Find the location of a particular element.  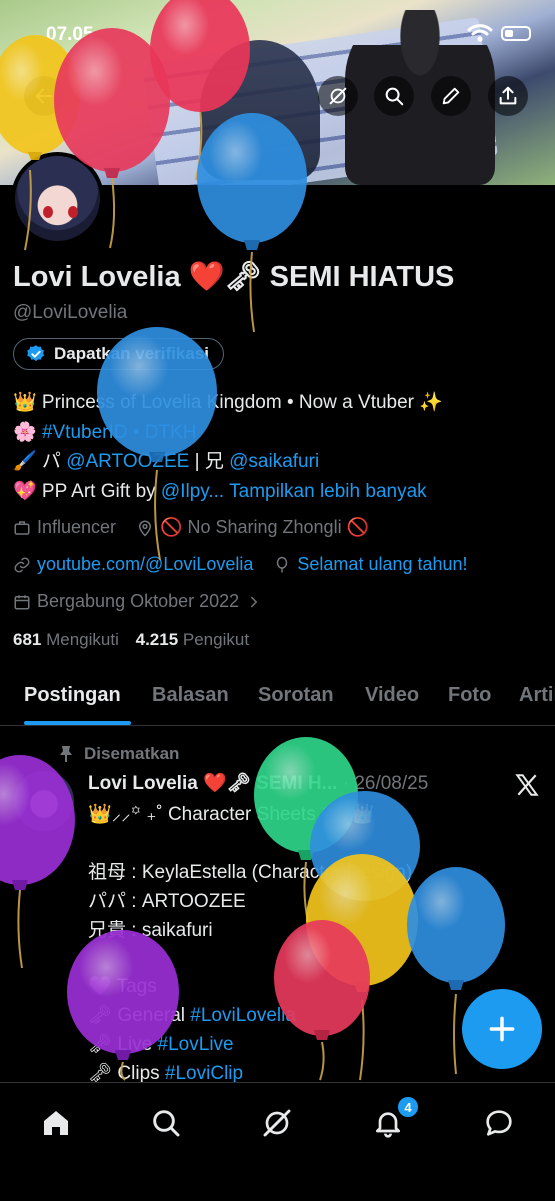

profile-website-link: youtube.com/@LoviLovelia is located at coordinates (145, 564).